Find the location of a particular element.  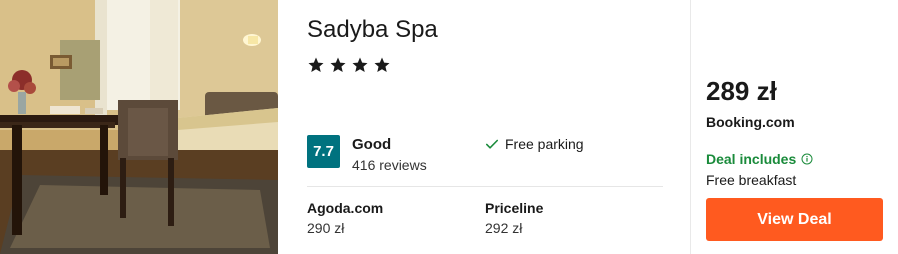

column-divider is located at coordinates (690, 127).